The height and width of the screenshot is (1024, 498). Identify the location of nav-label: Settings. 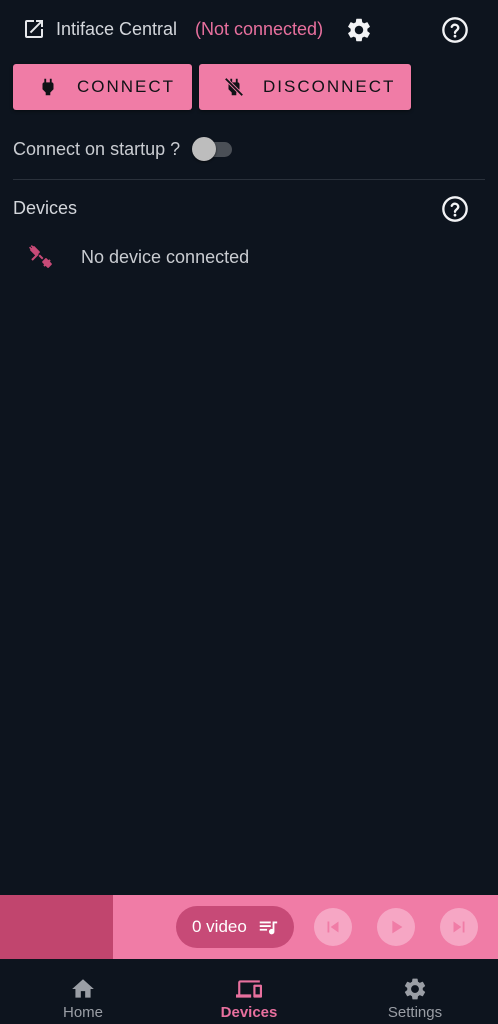
(415, 1012).